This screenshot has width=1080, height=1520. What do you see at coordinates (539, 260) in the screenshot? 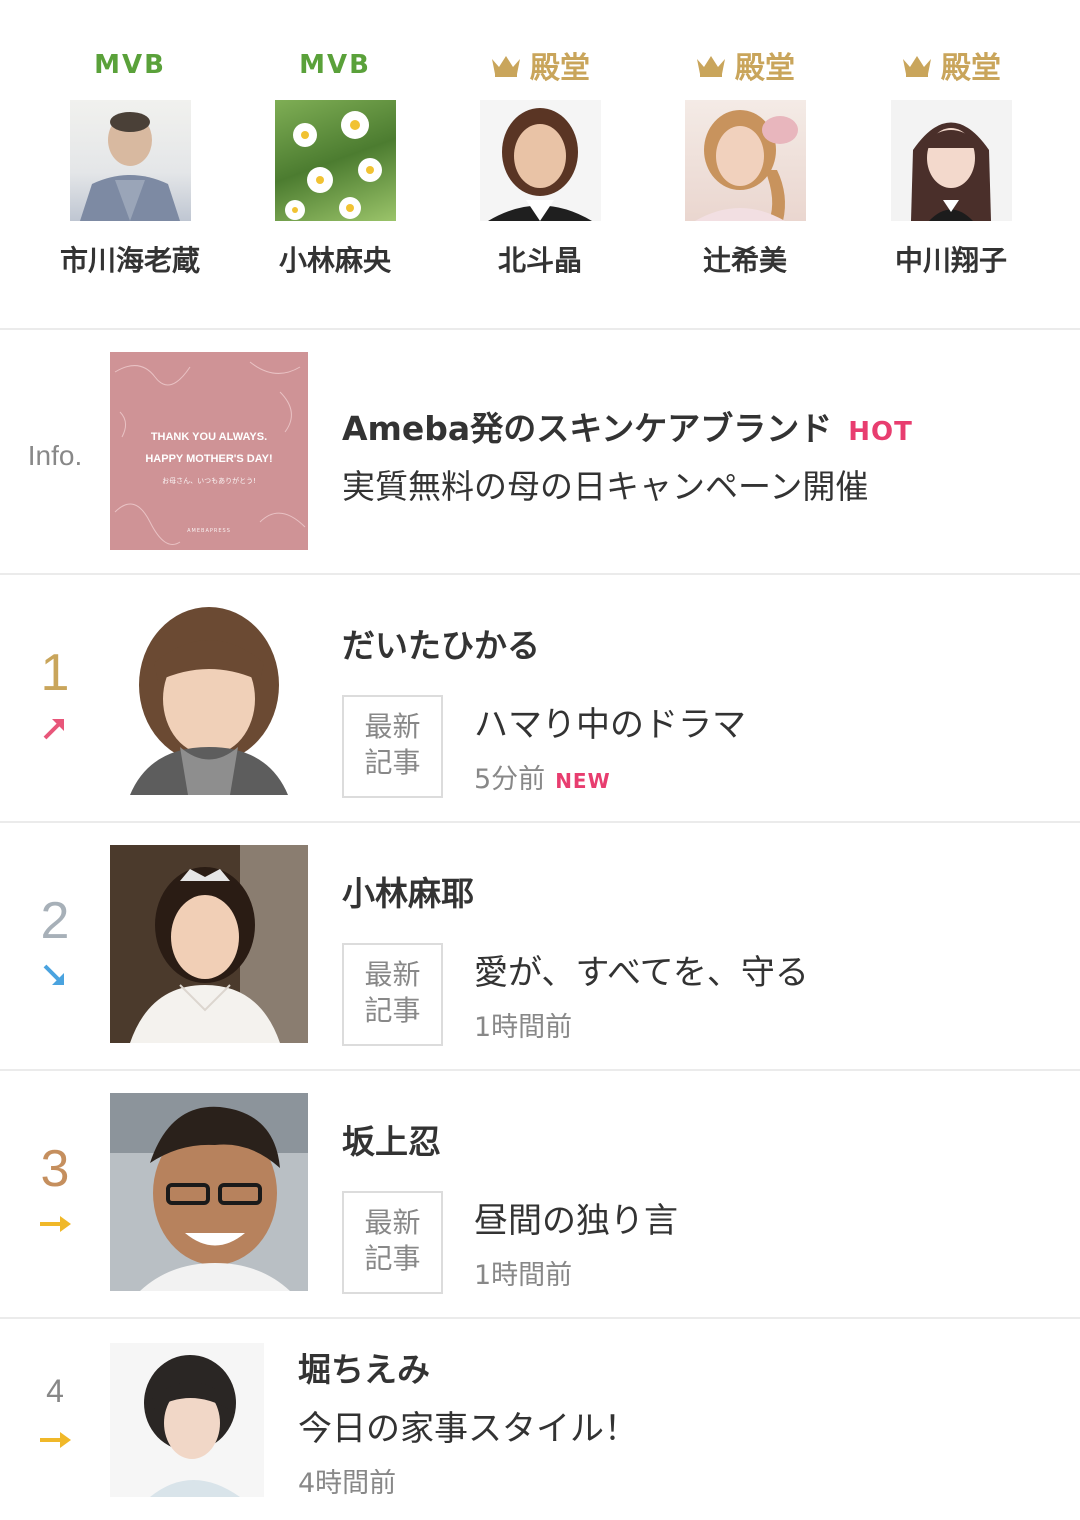
I see `blogger-name: 北斗晶` at bounding box center [539, 260].